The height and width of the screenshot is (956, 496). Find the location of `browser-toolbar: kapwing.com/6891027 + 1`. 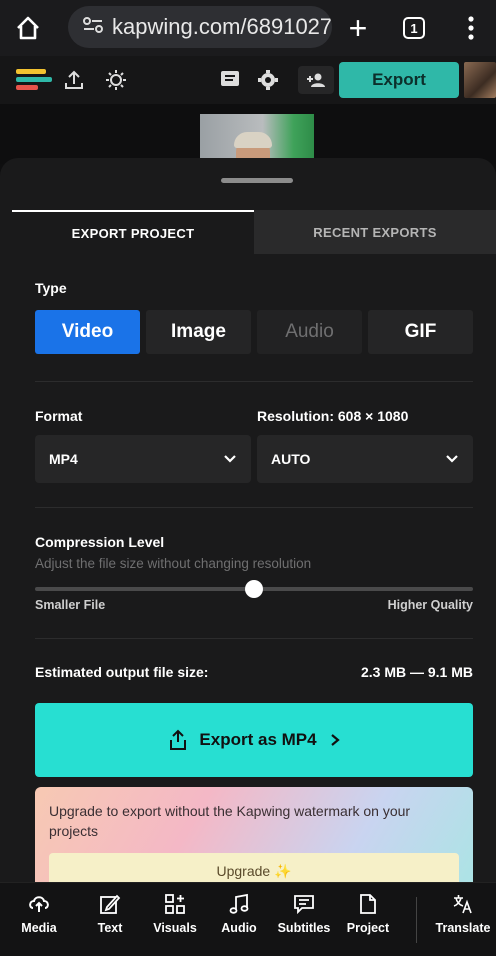

browser-toolbar: kapwing.com/6891027 + 1 is located at coordinates (248, 28).